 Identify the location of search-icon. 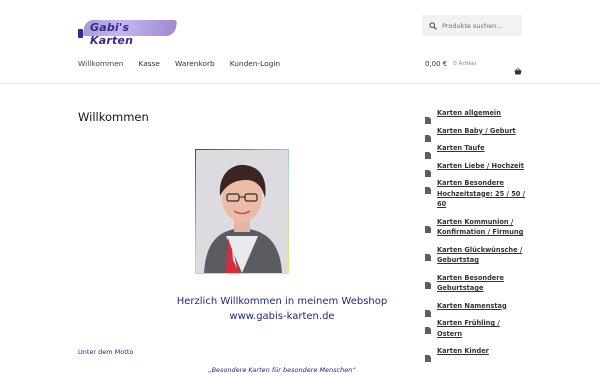
(433, 25).